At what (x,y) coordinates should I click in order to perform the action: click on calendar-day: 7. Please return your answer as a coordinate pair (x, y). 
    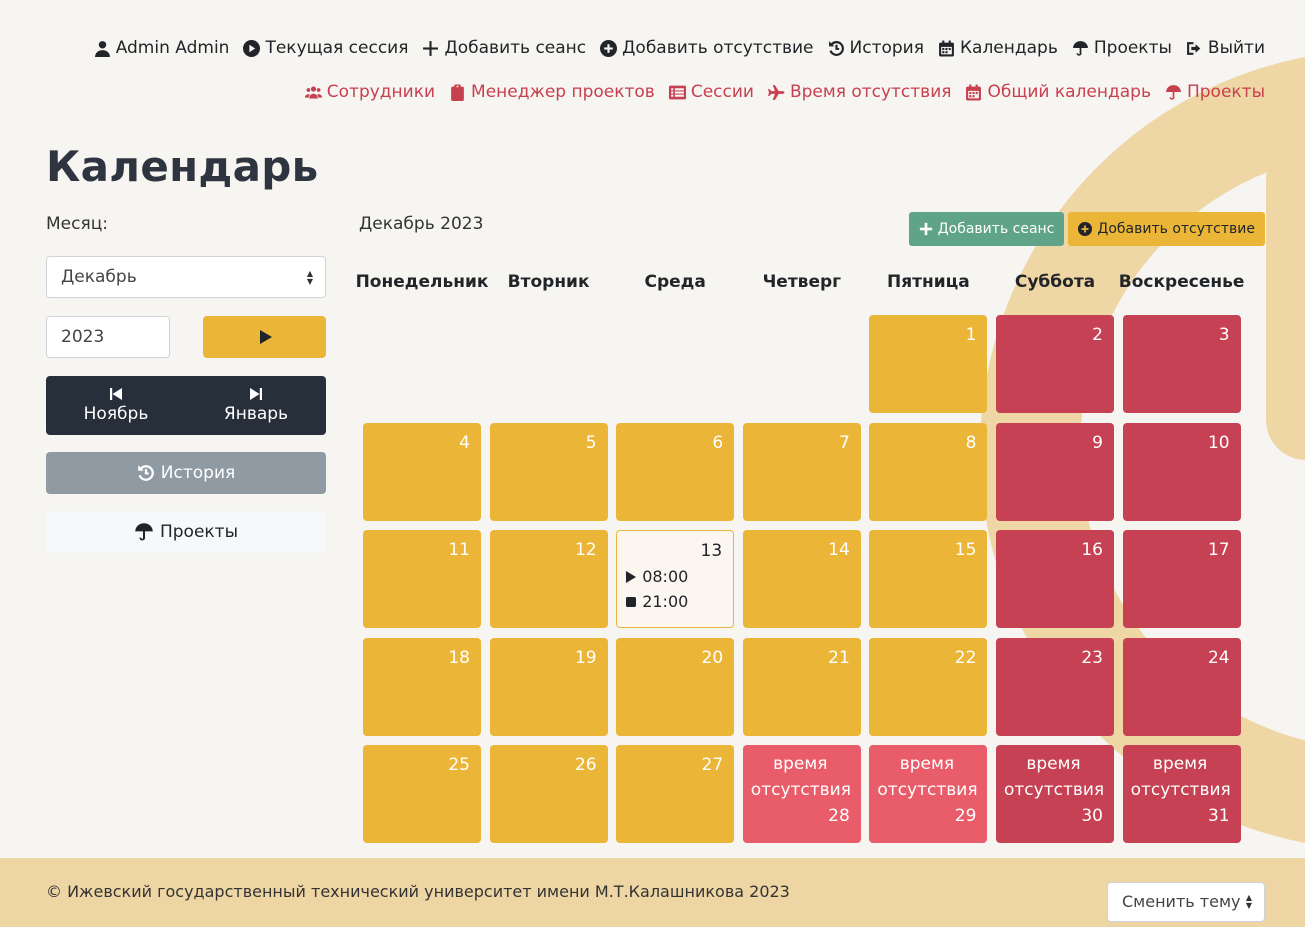
    Looking at the image, I should click on (801, 471).